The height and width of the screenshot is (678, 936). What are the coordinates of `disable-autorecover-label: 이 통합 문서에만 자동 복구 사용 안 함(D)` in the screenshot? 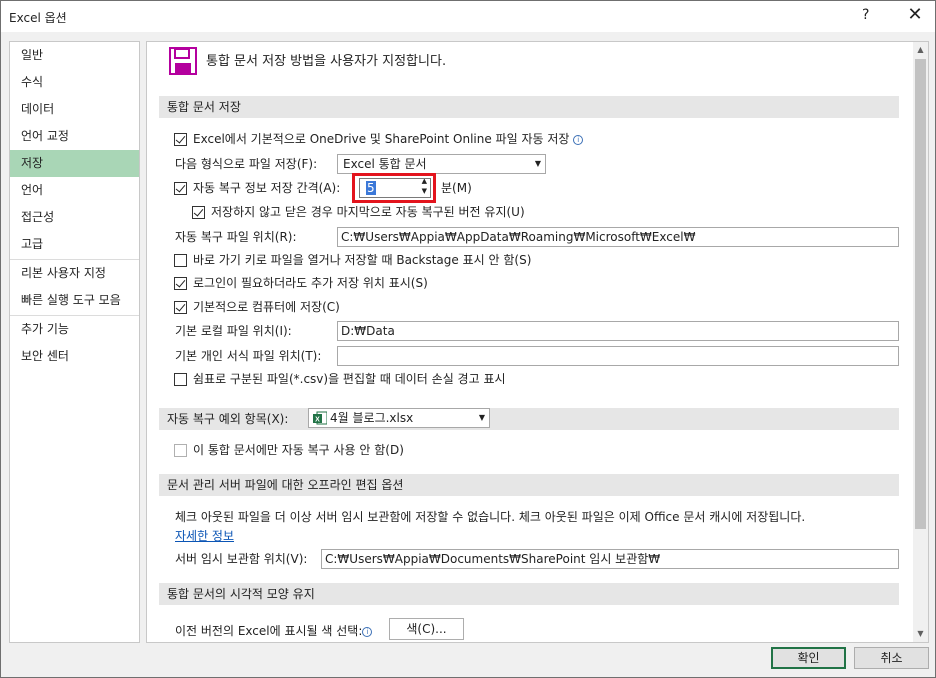 It's located at (298, 450).